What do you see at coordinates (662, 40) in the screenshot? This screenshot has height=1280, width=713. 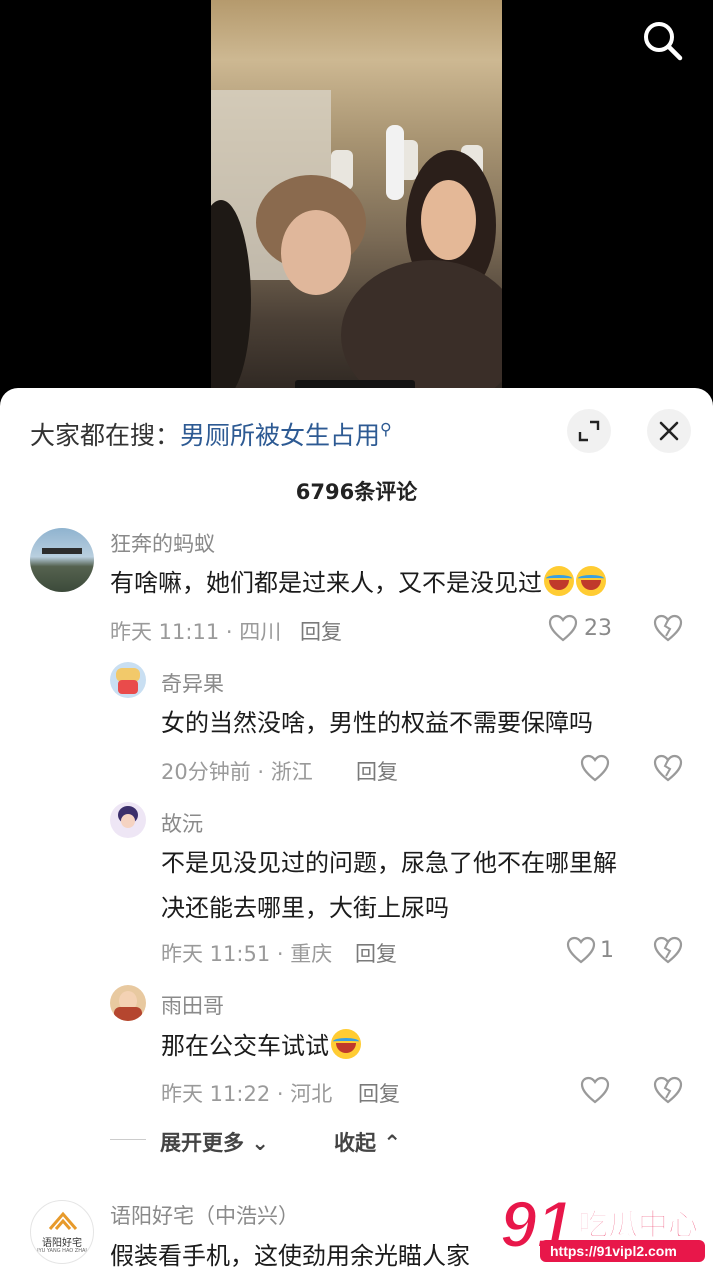 I see `search-icon` at bounding box center [662, 40].